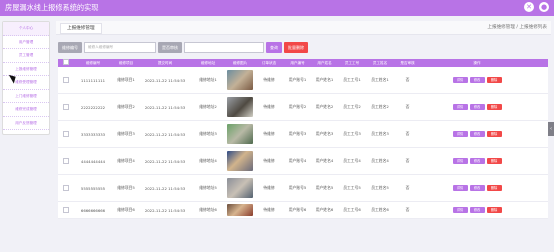 Image resolution: width=554 pixels, height=252 pixels. Describe the element at coordinates (303, 28) in the screenshot. I see `tab-bar: 上报维修管理 上报维修管理 / 上报维修列表` at that location.